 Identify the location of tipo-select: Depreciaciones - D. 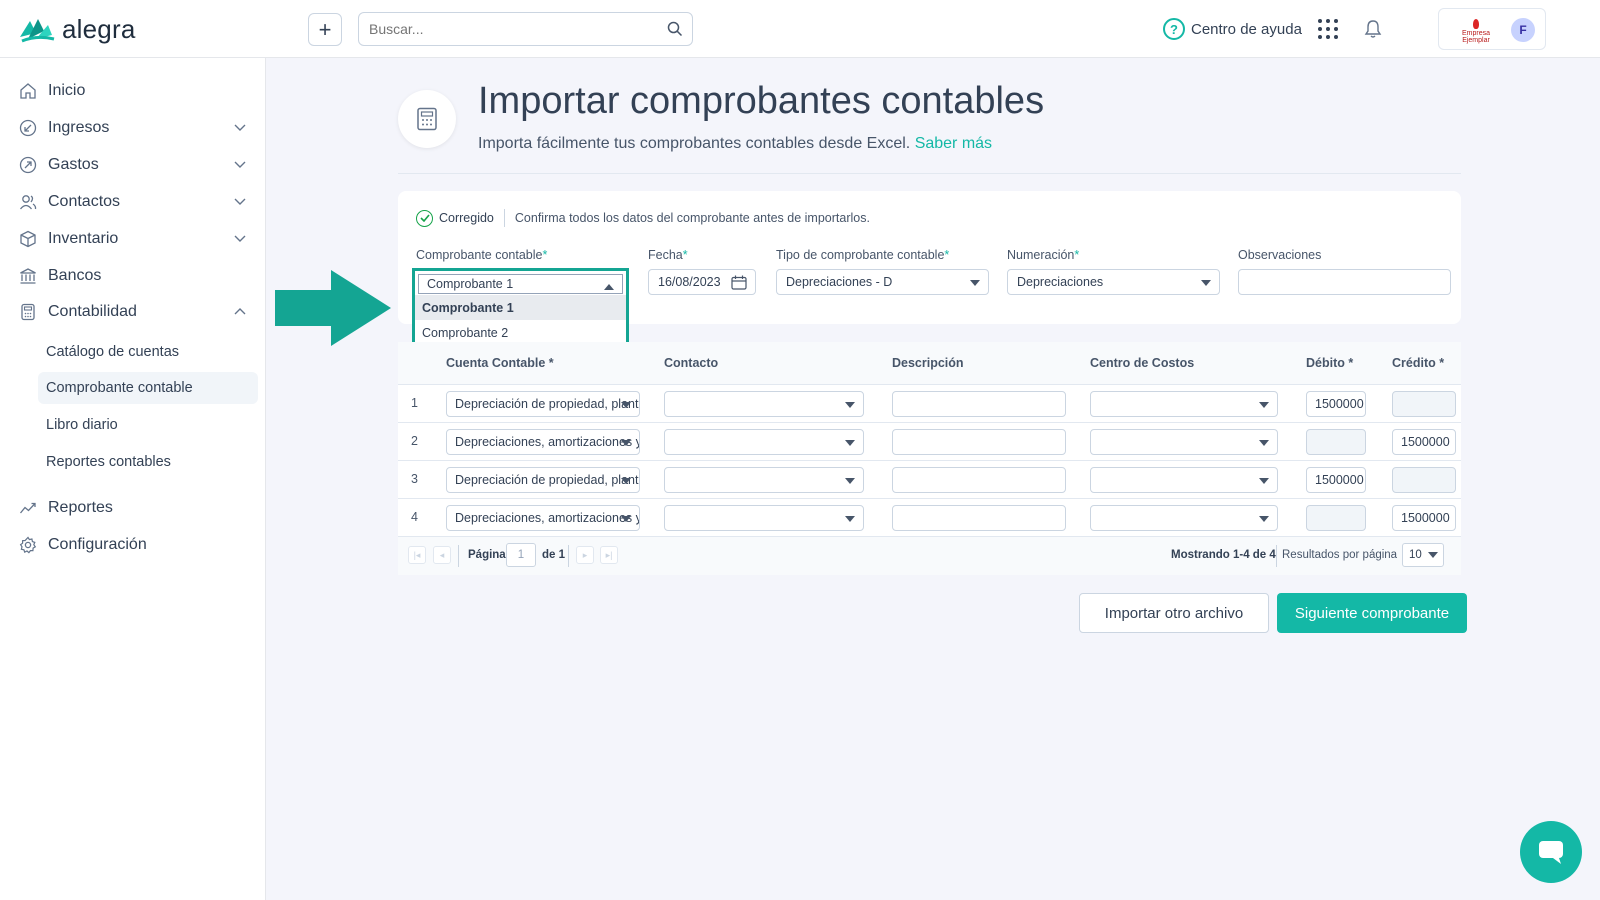
(882, 282).